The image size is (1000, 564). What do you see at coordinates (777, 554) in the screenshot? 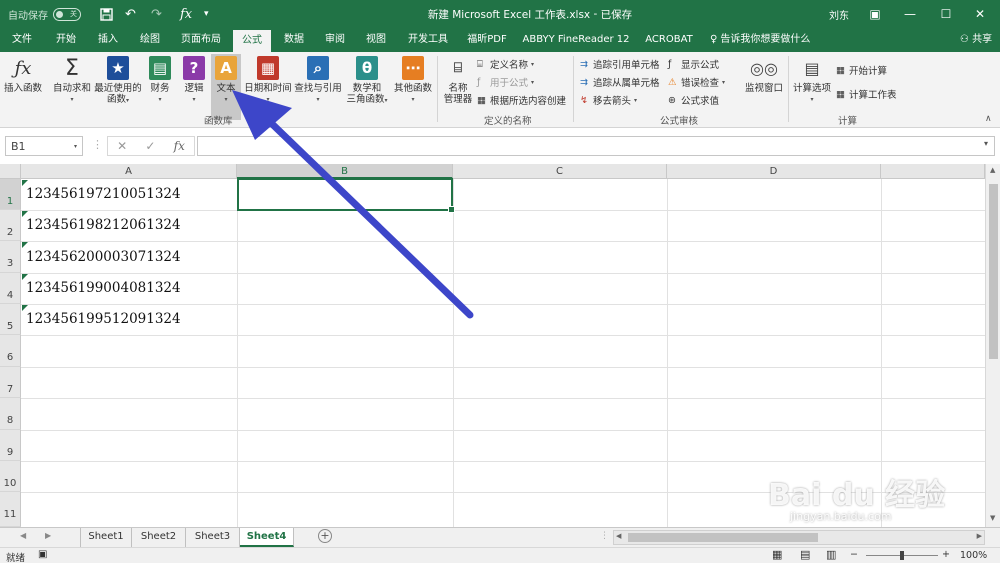
I see `normal-view-icon: ▦` at bounding box center [777, 554].